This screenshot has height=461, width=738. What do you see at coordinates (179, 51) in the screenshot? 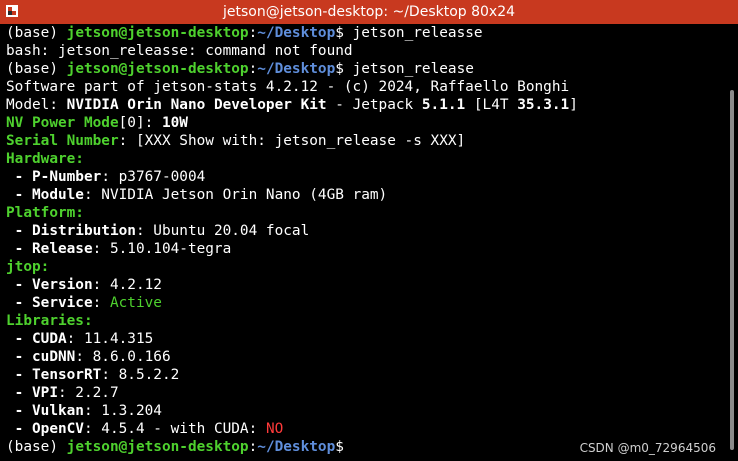
I see `error-line: bash: jetson_releasse: command not found` at bounding box center [179, 51].